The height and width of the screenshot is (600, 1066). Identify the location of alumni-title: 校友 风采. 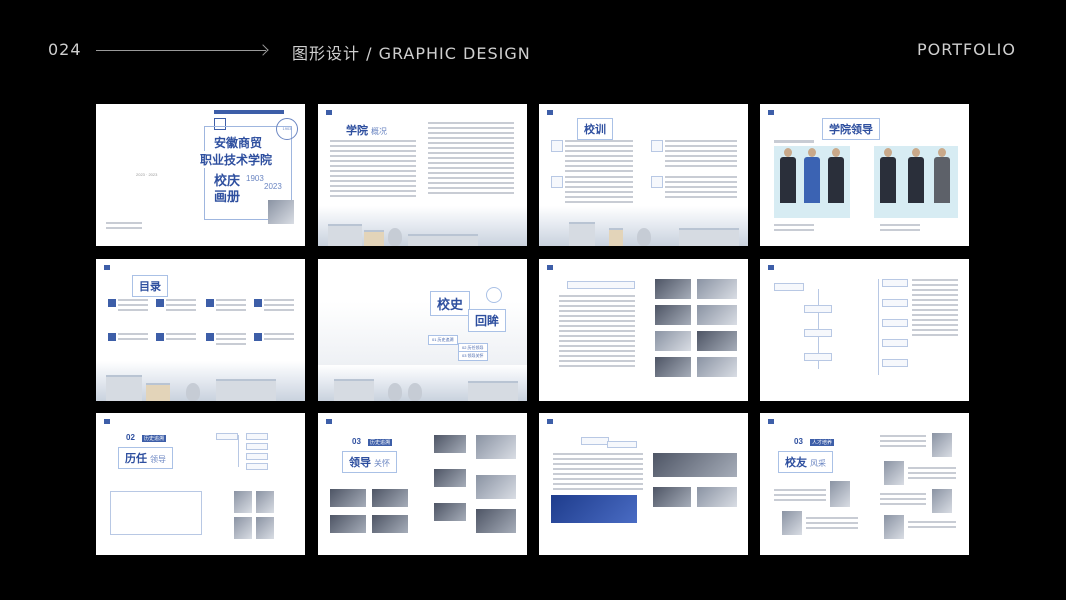
(805, 462).